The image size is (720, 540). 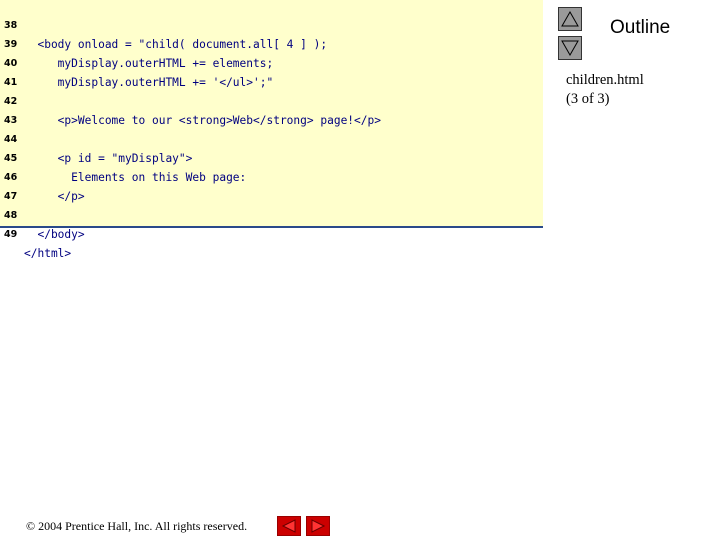 I want to click on outline-up-button, so click(x=570, y=19).